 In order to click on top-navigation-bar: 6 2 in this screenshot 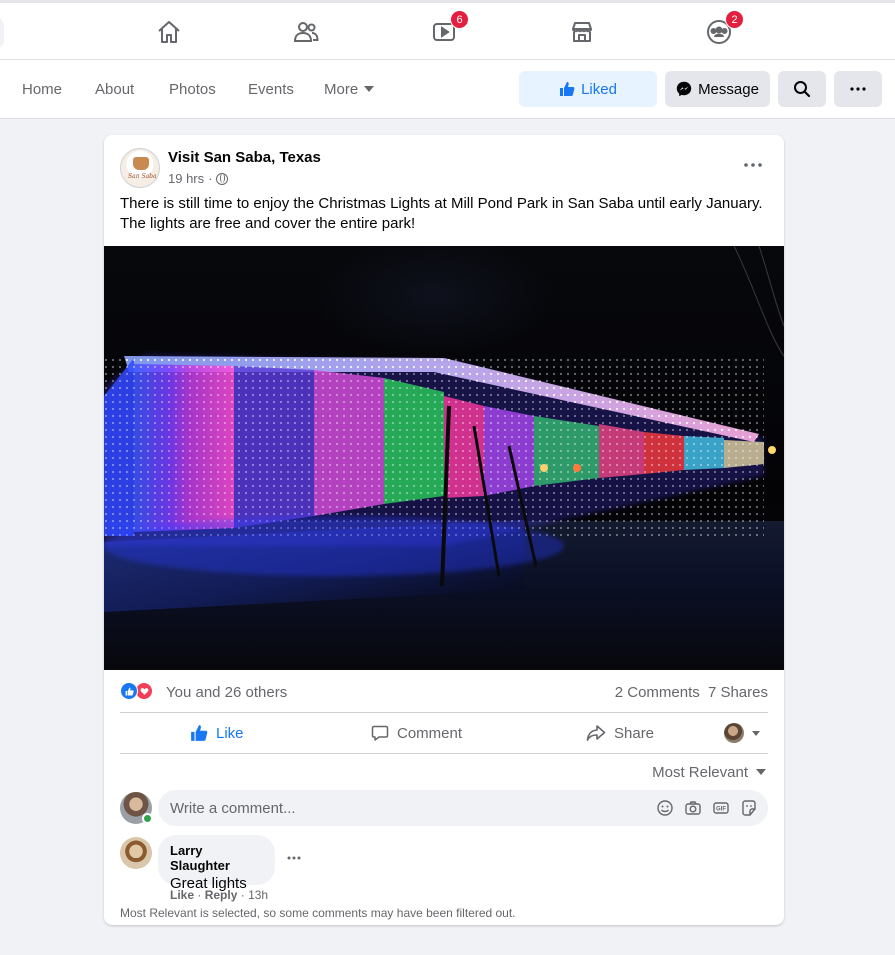, I will do `click(447, 30)`.